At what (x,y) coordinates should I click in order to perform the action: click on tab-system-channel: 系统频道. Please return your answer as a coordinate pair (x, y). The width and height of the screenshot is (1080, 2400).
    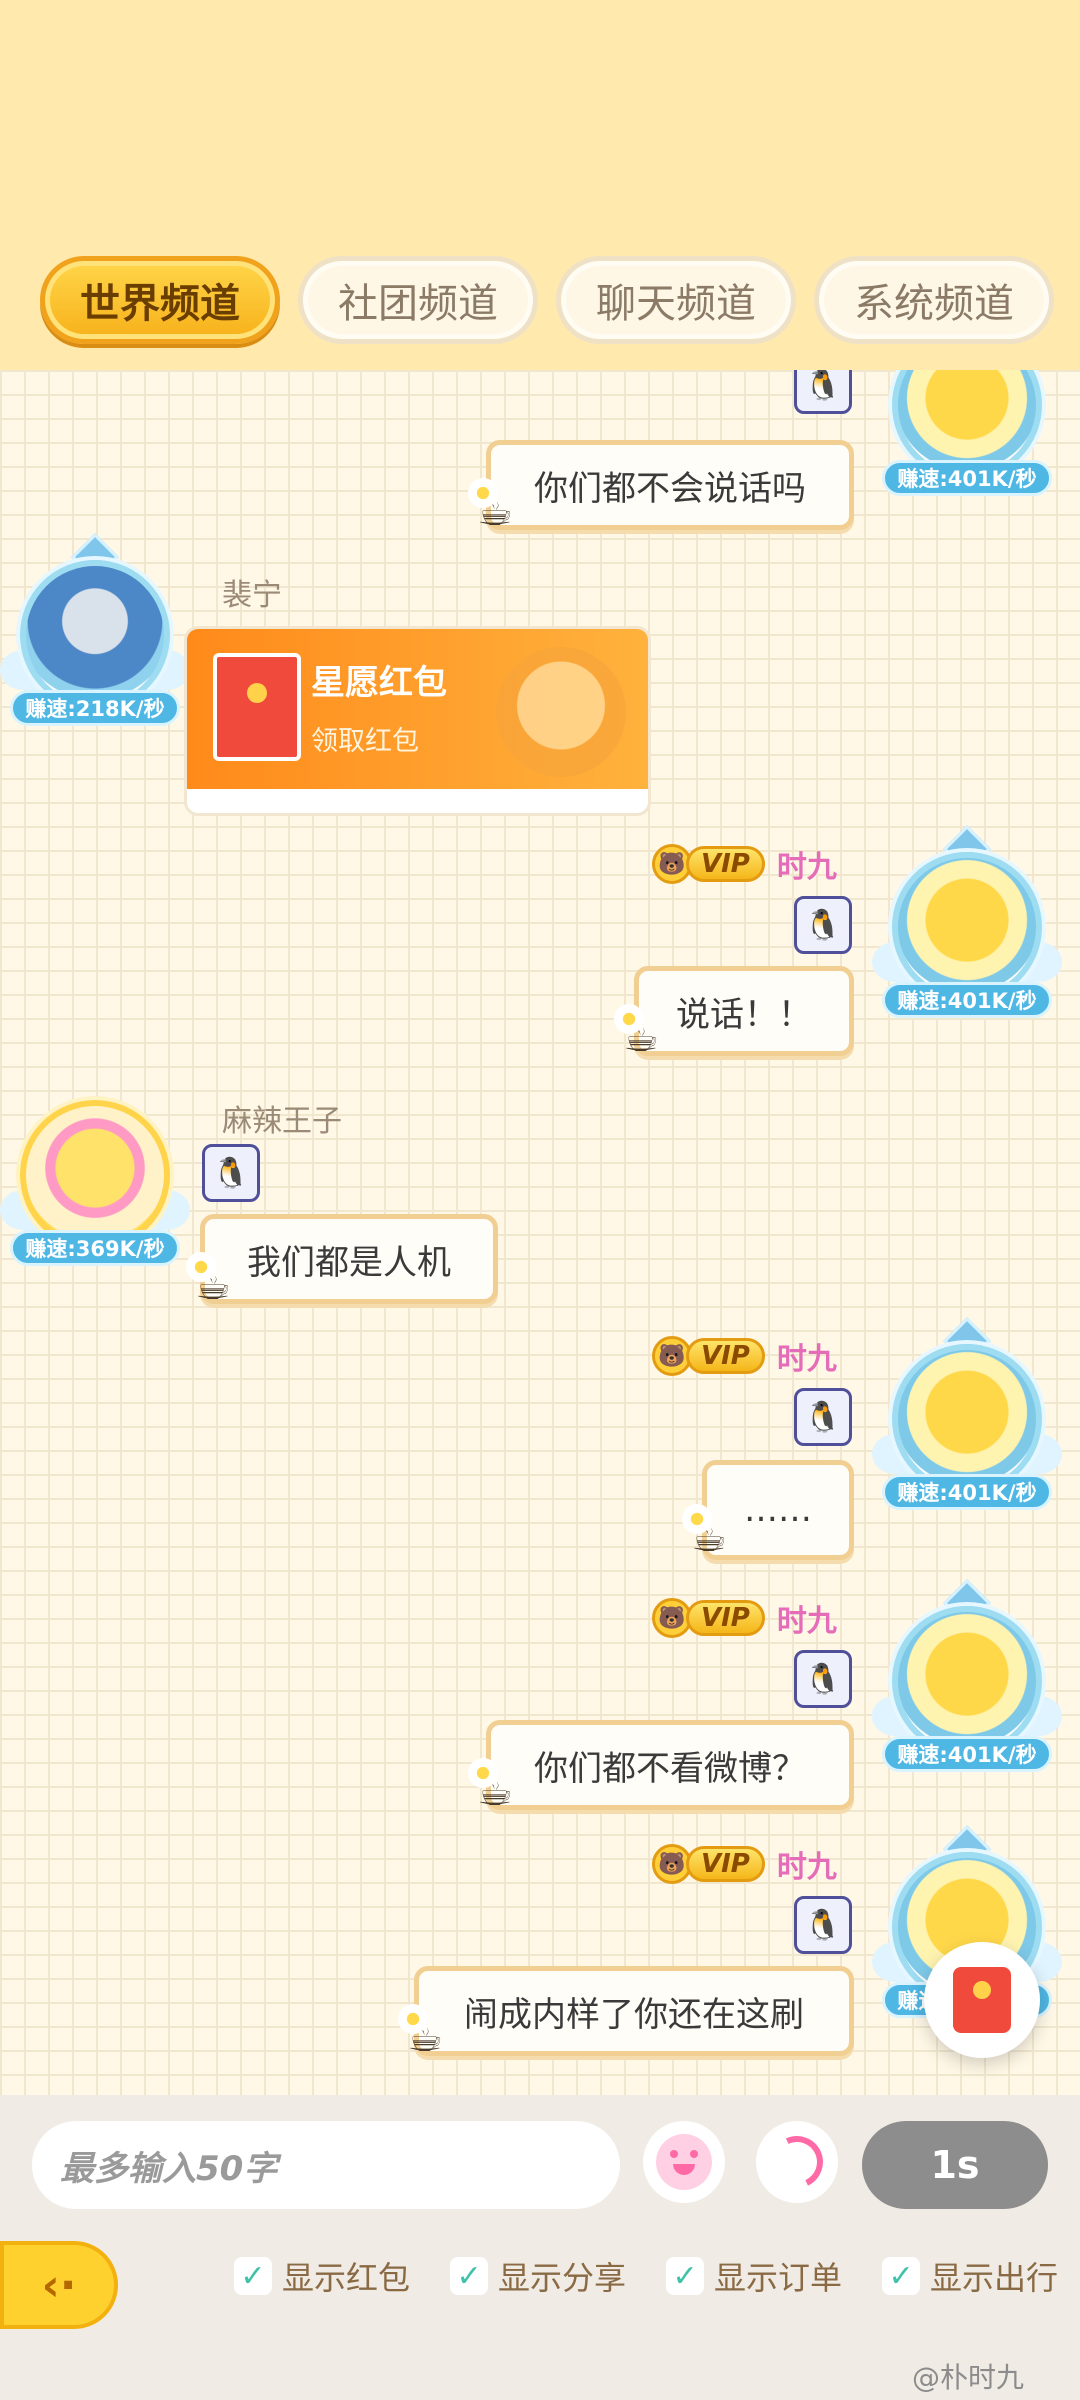
    Looking at the image, I should click on (934, 300).